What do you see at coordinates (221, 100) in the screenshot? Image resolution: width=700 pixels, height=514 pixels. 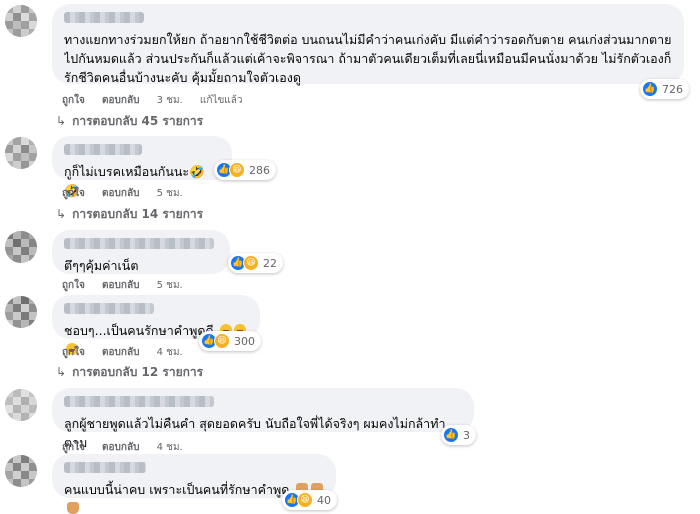 I see `edited-label: แก้ไขแล้ว` at bounding box center [221, 100].